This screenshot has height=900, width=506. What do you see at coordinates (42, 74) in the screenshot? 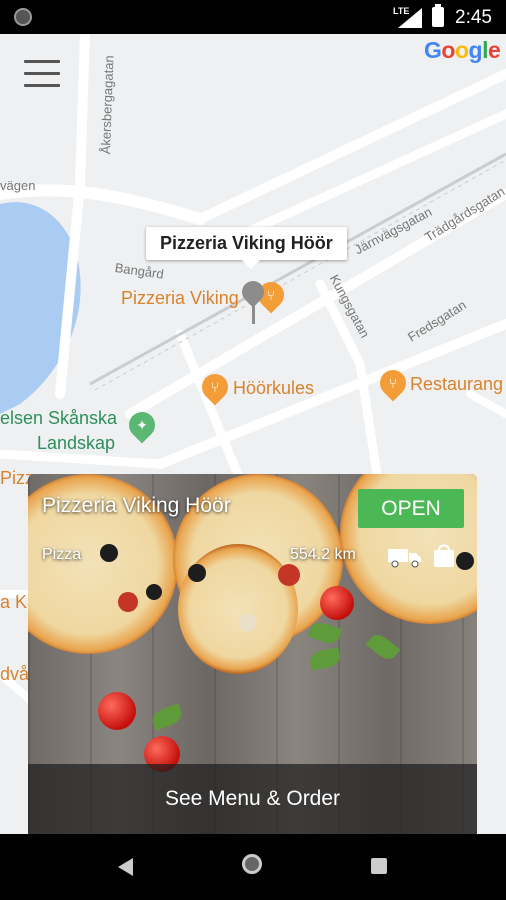
I see `menu-icon` at bounding box center [42, 74].